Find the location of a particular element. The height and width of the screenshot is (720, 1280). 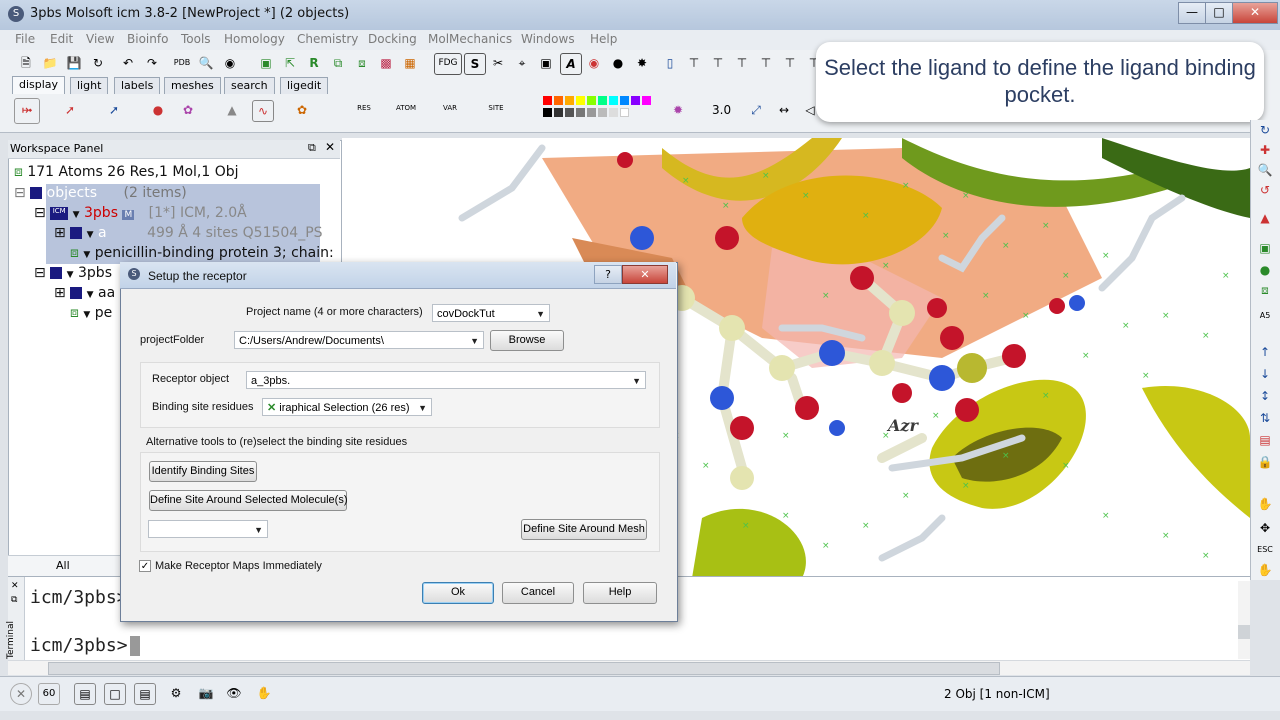

protein-row: ⧈ ▼ penicillin-binding protein 3; chain: is located at coordinates (202, 253).